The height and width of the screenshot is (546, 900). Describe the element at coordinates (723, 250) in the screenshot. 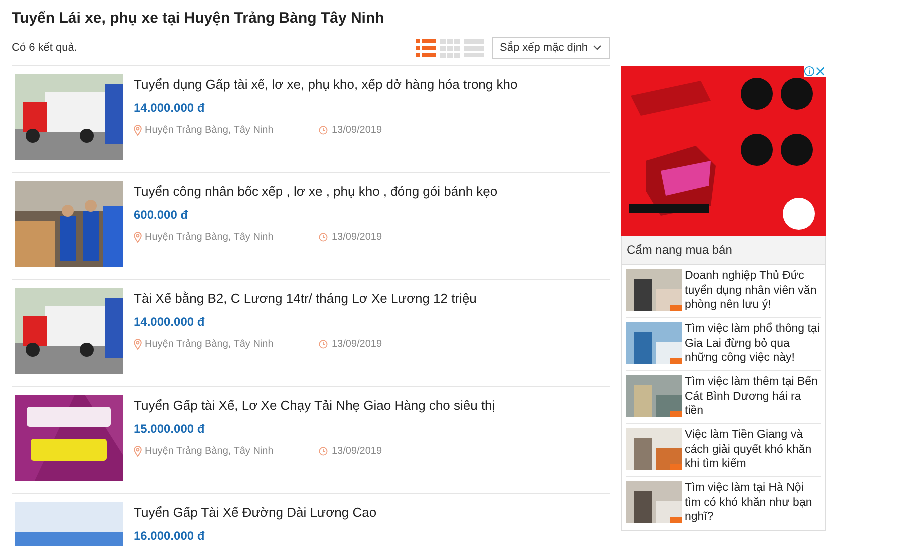

I see `panel-title: Cẩm nang mua bán` at that location.